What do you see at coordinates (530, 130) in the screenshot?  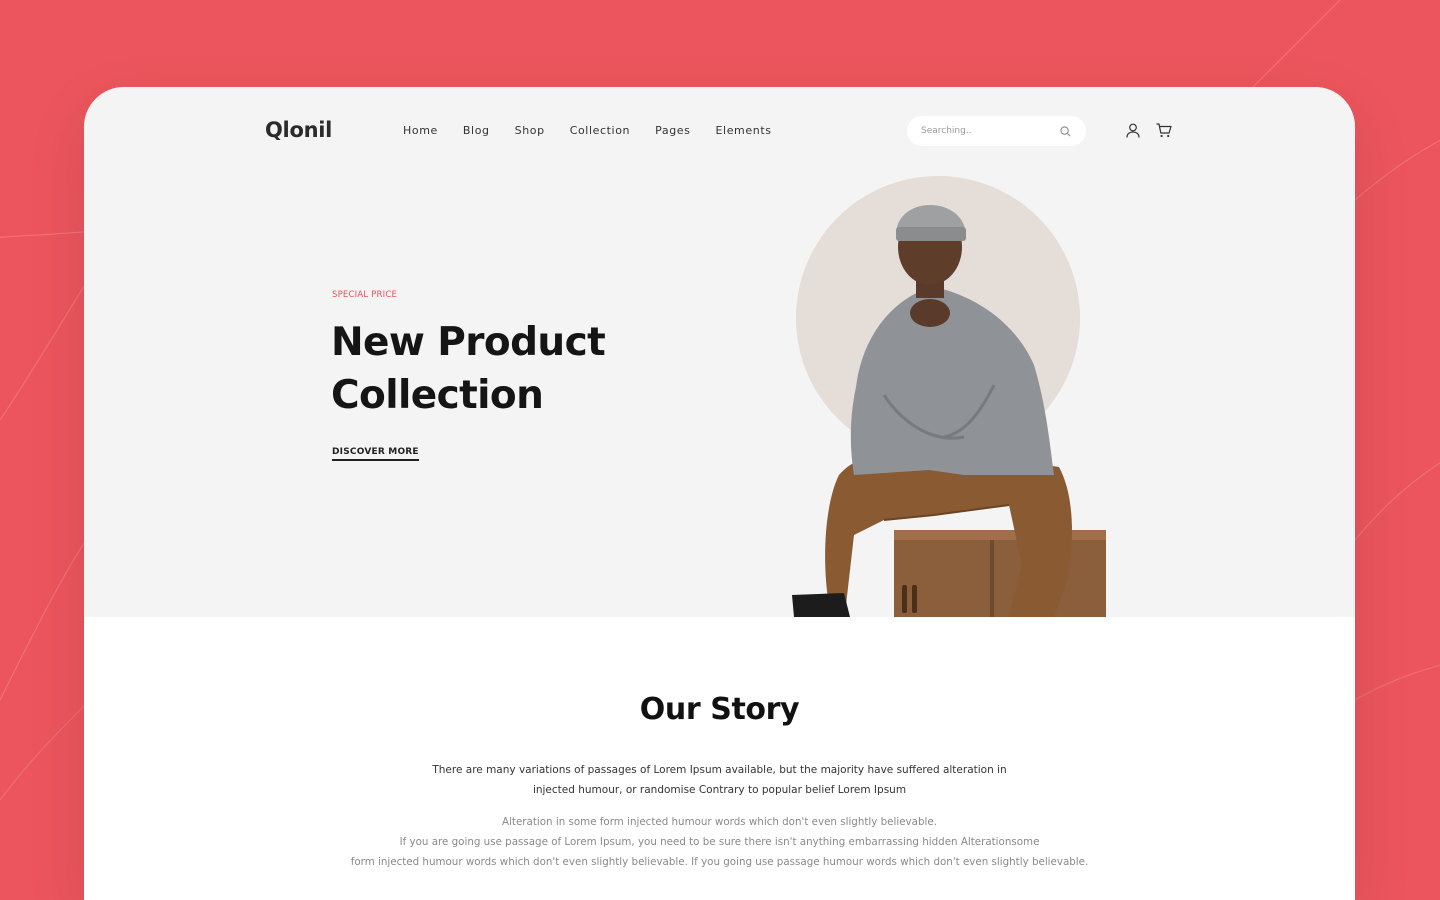 I see `nav-item-shop: Shop` at bounding box center [530, 130].